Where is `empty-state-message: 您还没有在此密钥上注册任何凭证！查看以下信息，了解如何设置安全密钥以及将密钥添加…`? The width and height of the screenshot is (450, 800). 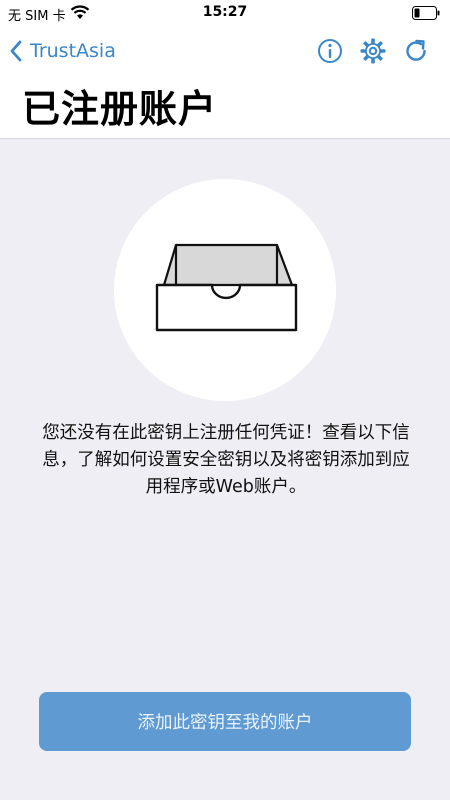 empty-state-message: 您还没有在此密钥上注册任何凭证！查看以下信息，了解如何设置安全密钥以及将密钥添加… is located at coordinates (226, 460).